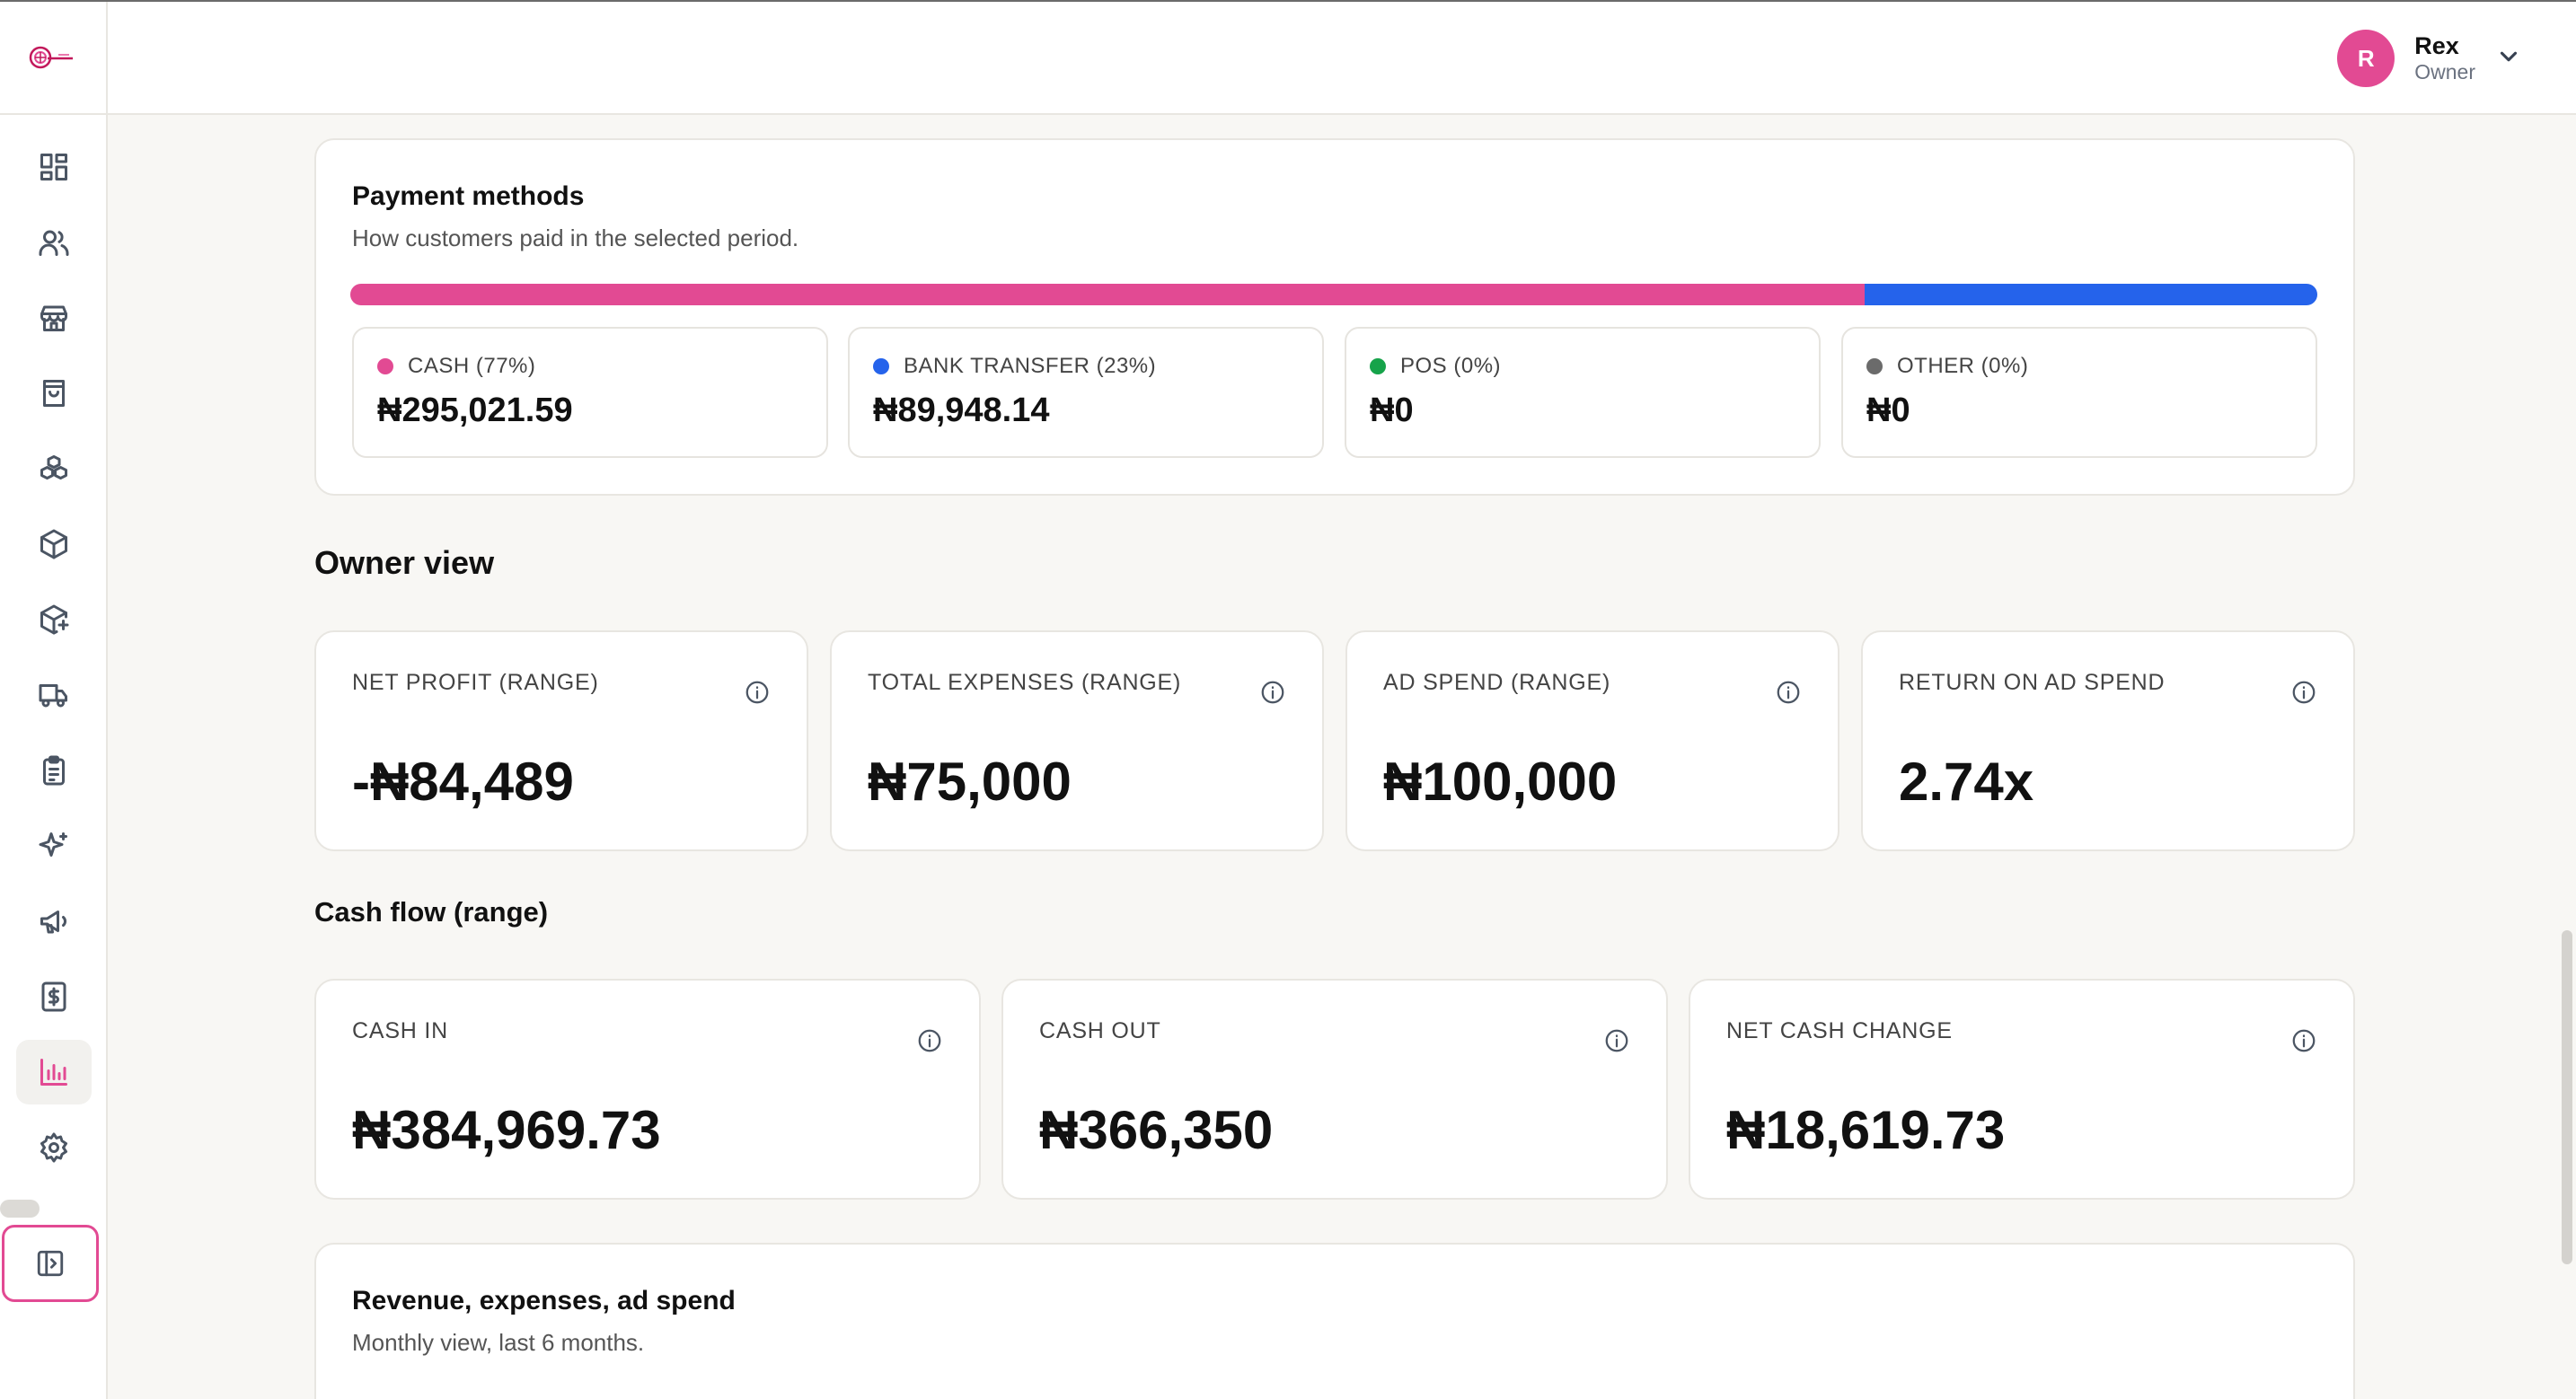 The height and width of the screenshot is (1399, 2576). Describe the element at coordinates (2108, 740) in the screenshot. I see `metric-card-return-on-ad-spend: RETURN ON AD SPEND 2.74x` at that location.